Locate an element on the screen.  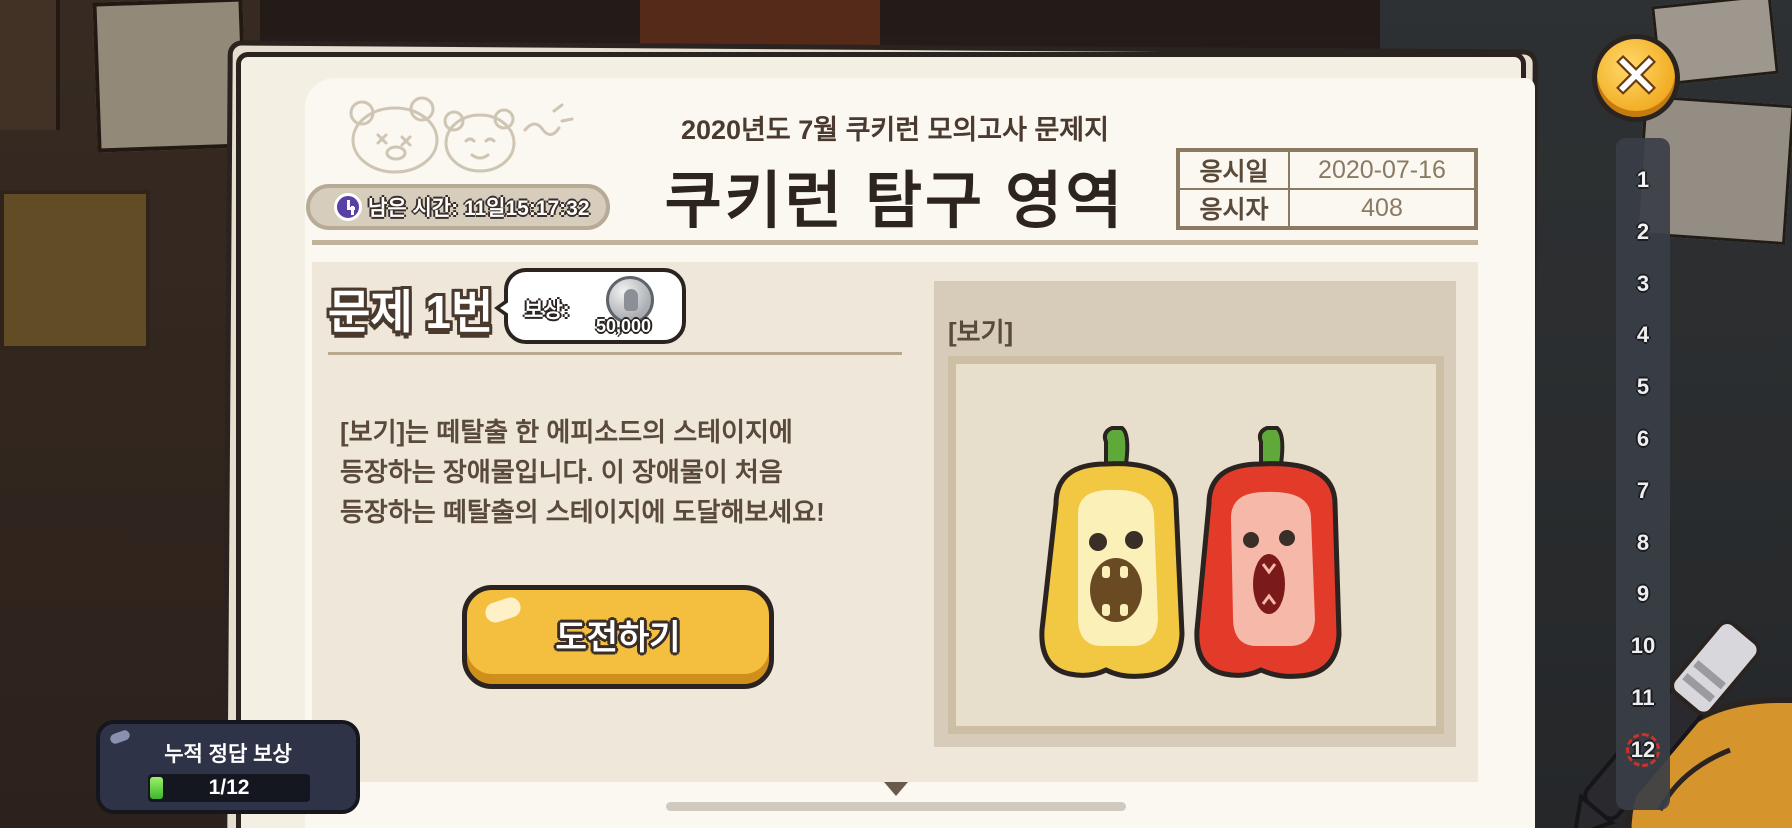
reward-amount: 50,000 is located at coordinates (624, 326).